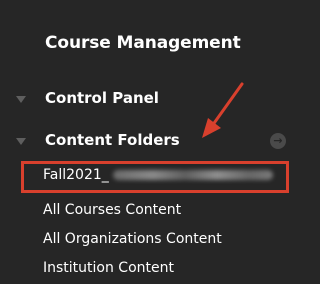 This screenshot has height=284, width=320. I want to click on sidebar-item-institution-content: Institution Content, so click(108, 268).